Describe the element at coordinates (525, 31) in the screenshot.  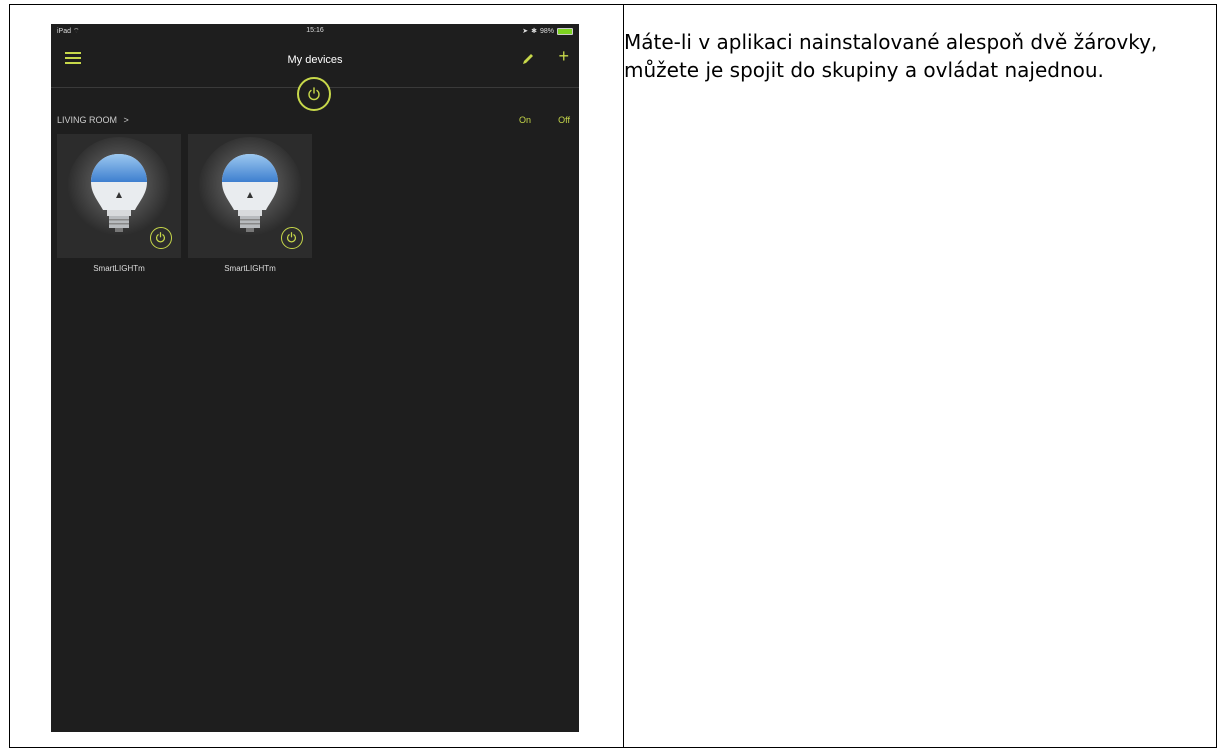
I see `location-icon: ➤` at that location.